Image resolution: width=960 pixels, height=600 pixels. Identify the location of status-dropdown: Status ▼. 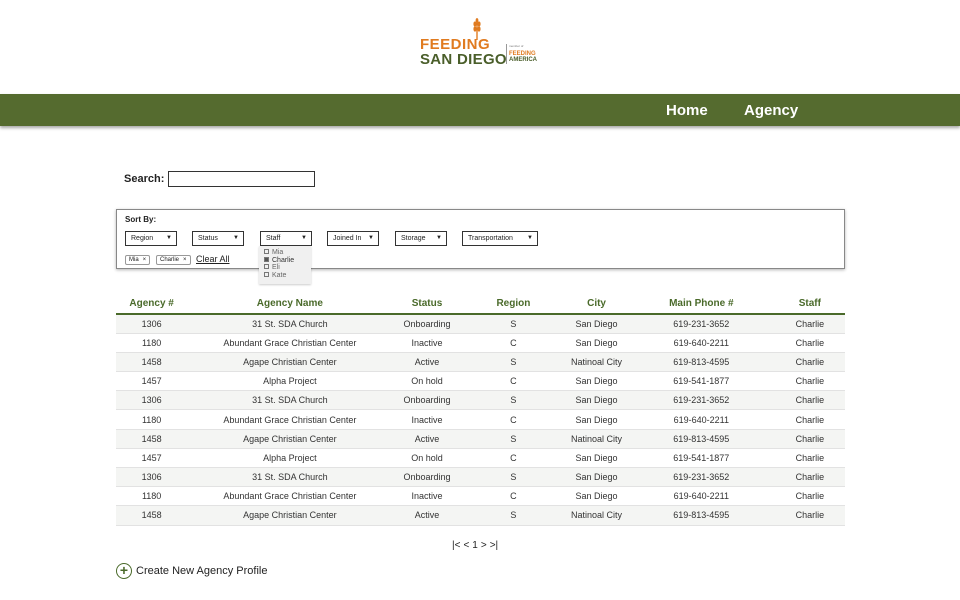
(218, 238).